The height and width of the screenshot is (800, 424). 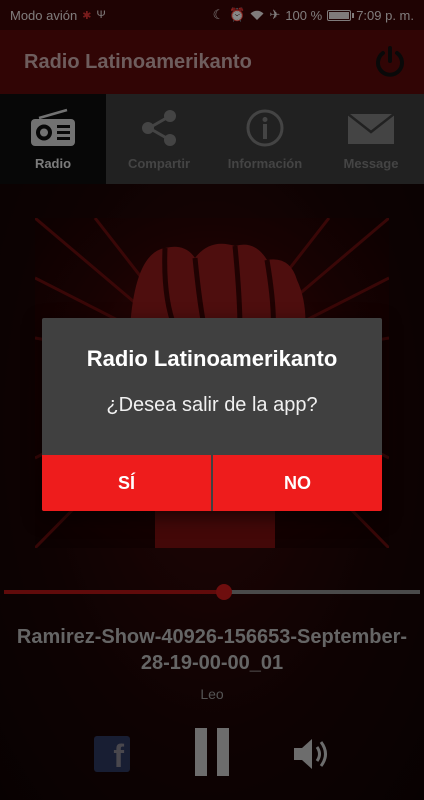 What do you see at coordinates (212, 405) in the screenshot?
I see `dialog-message: ¿Desea salir de la app?` at bounding box center [212, 405].